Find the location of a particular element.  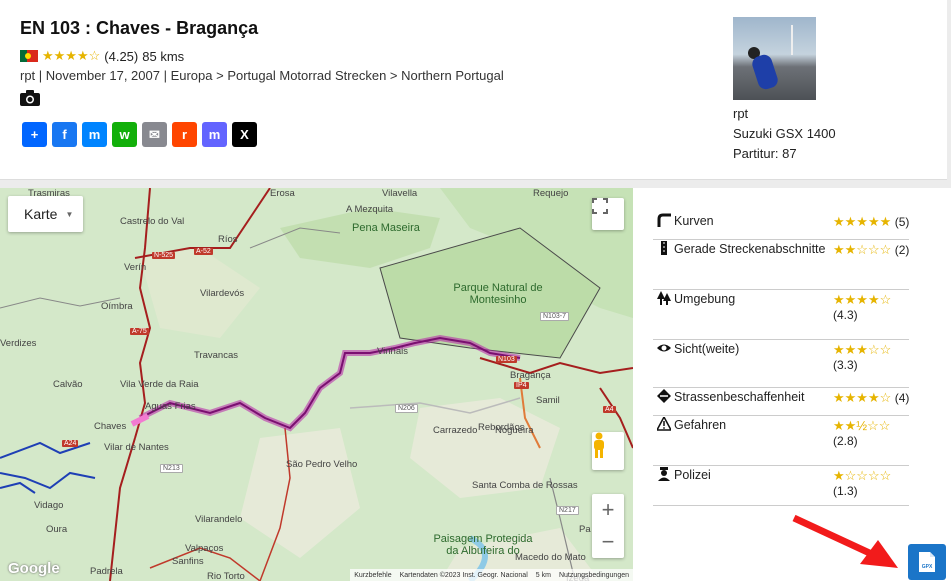

pegman-icon is located at coordinates (599, 445).